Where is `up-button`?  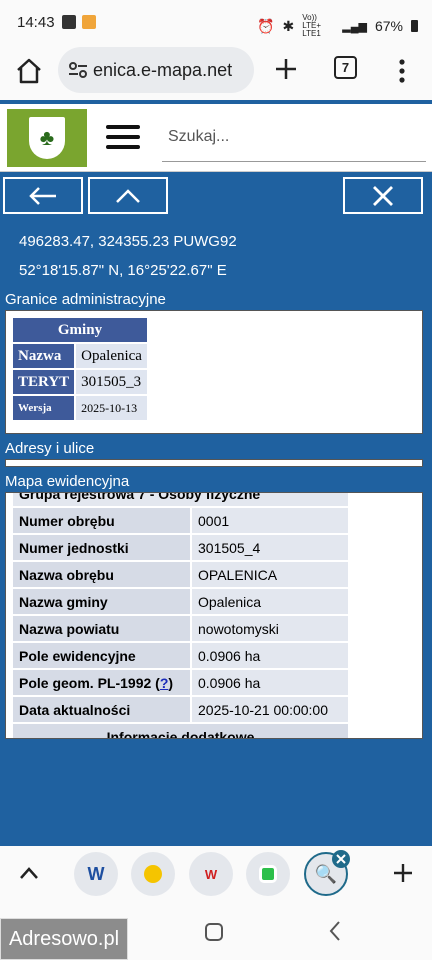 up-button is located at coordinates (128, 195).